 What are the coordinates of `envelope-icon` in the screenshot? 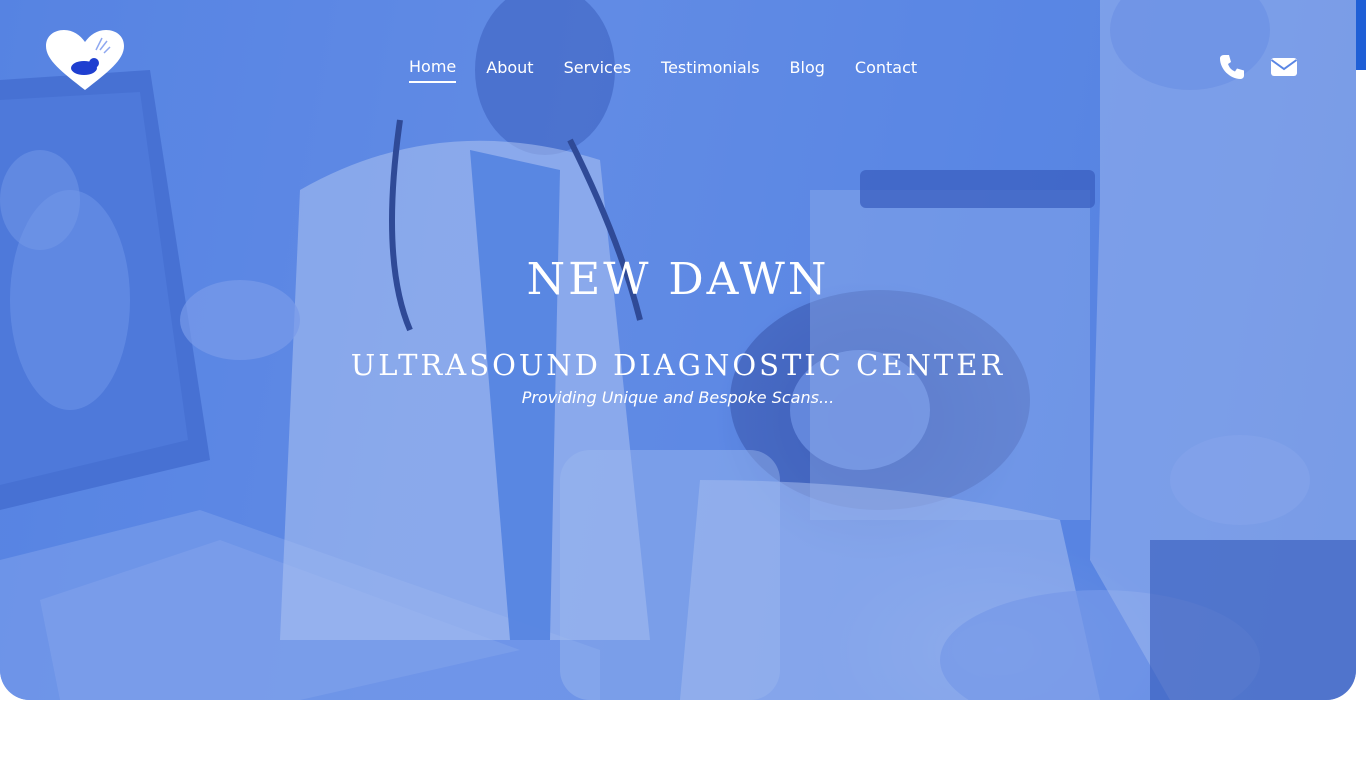 It's located at (1284, 67).